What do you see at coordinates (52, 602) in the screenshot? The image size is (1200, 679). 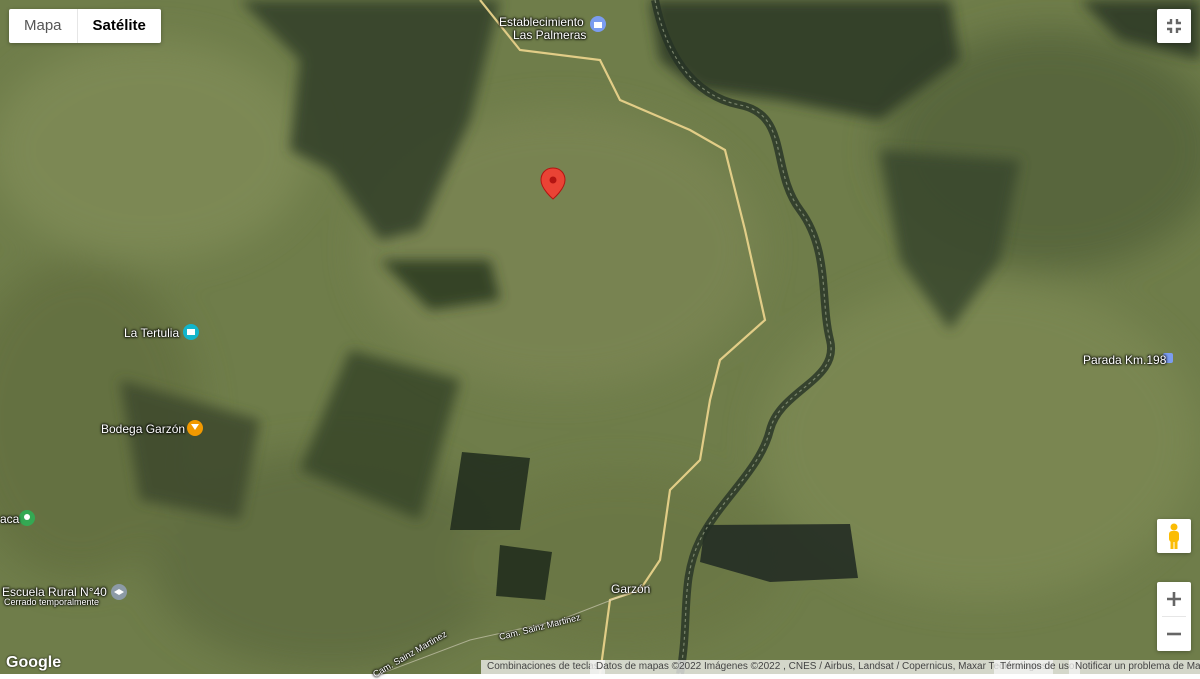 I see `place-label-escuela-status: Cerrado temporalmente` at bounding box center [52, 602].